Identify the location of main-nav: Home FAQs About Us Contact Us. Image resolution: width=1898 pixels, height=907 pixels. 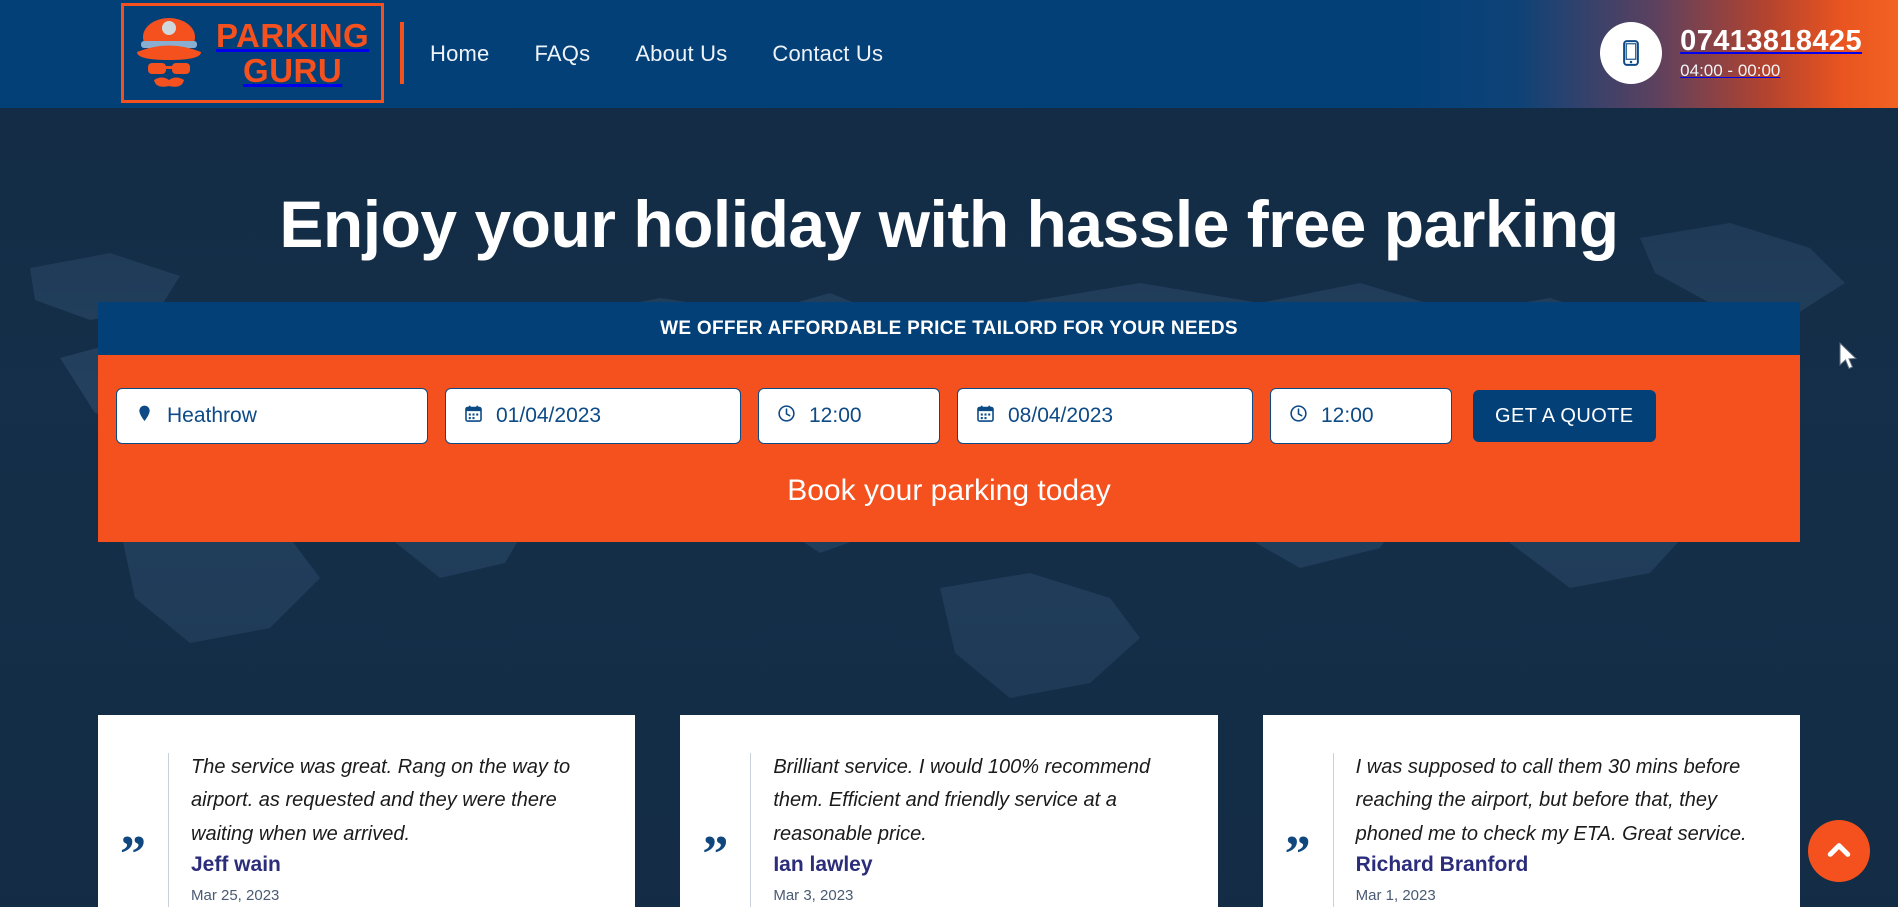
(656, 54).